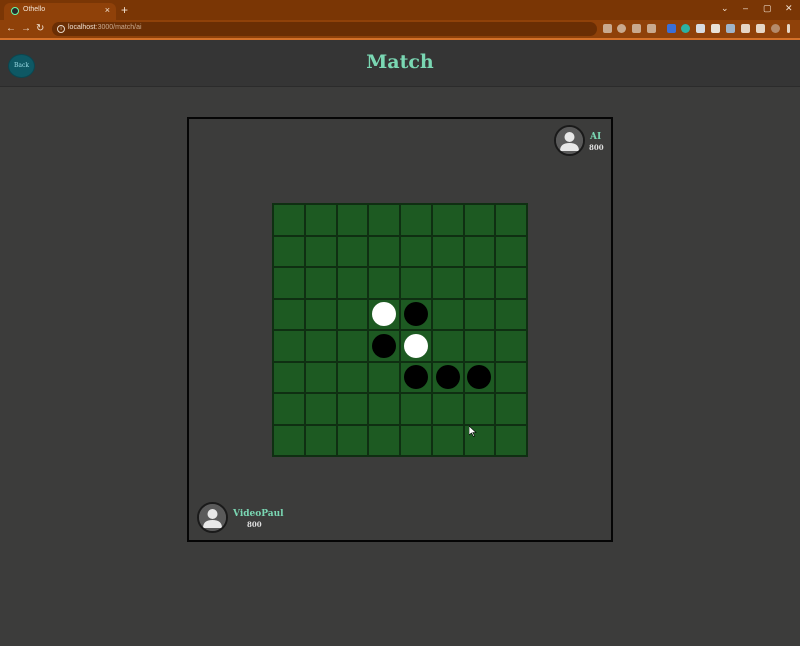 This screenshot has width=800, height=646. What do you see at coordinates (596, 137) in the screenshot?
I see `opponent-name: AI` at bounding box center [596, 137].